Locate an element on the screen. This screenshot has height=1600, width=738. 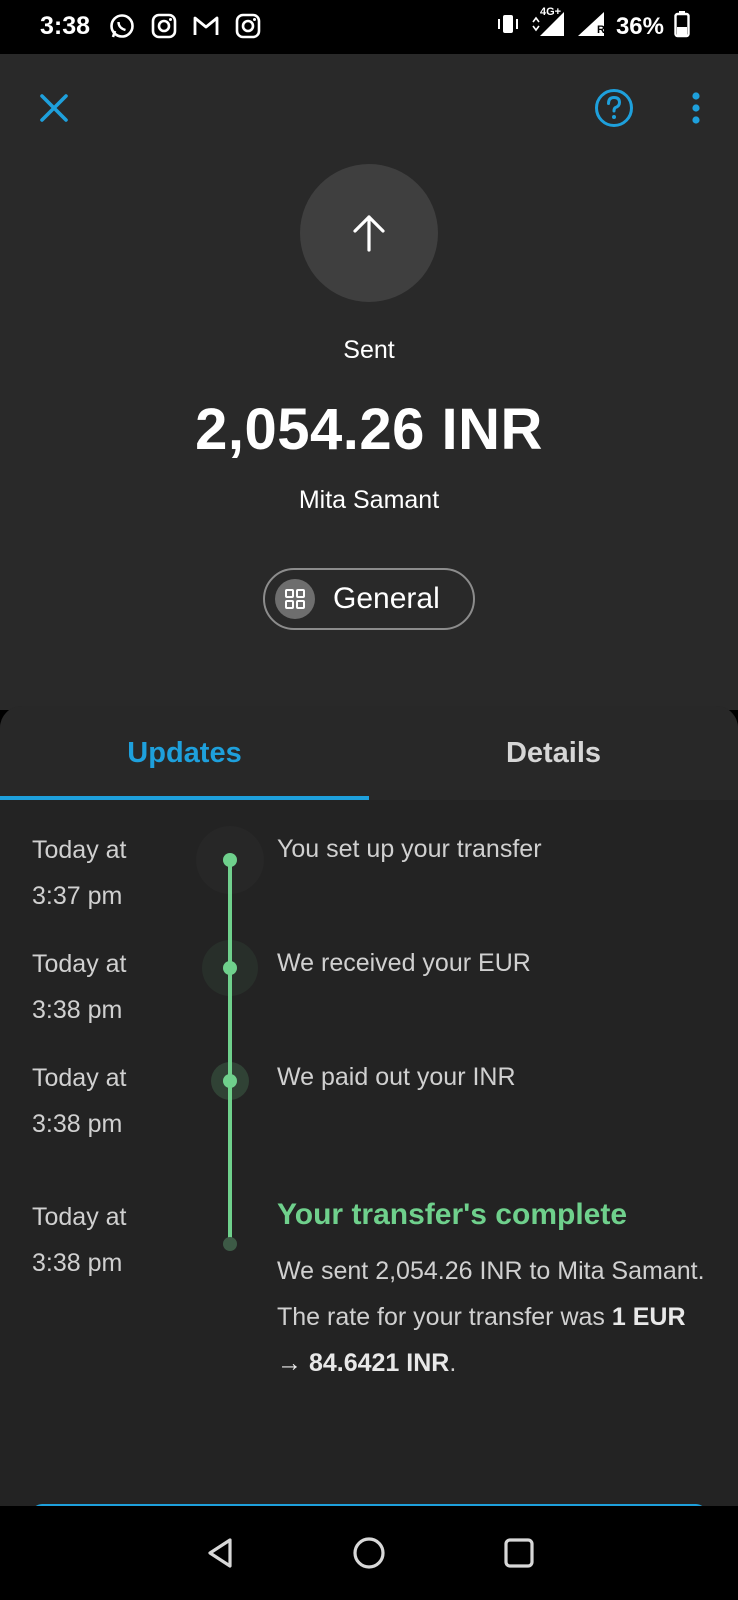
home-circle-icon is located at coordinates (369, 1553).